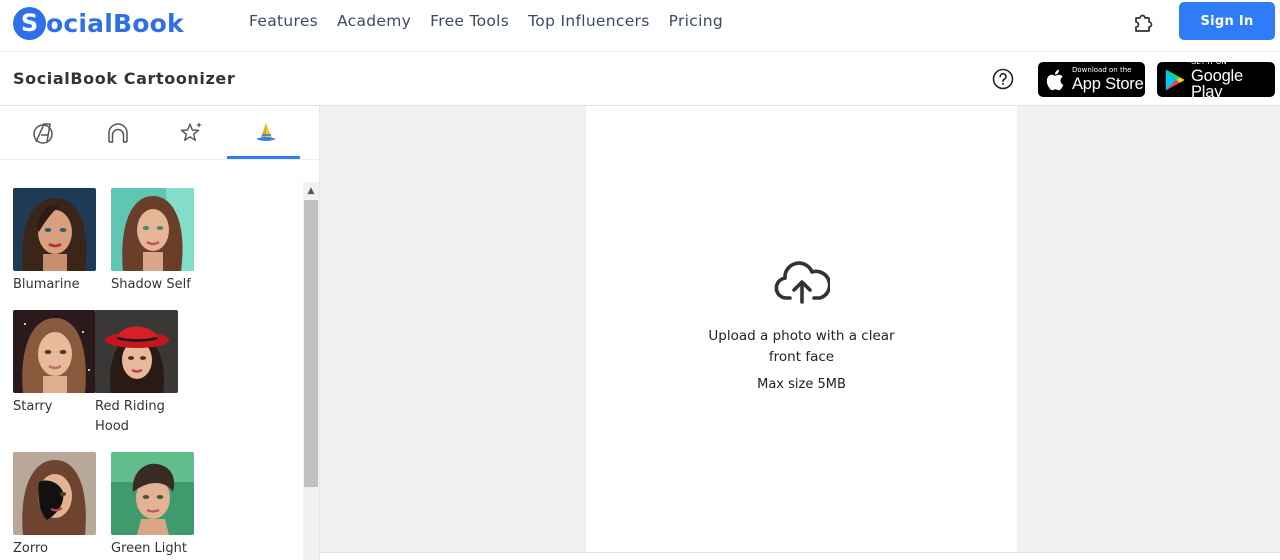 The image size is (1280, 560). Describe the element at coordinates (1227, 21) in the screenshot. I see `sign-in-button: Sign In` at that location.